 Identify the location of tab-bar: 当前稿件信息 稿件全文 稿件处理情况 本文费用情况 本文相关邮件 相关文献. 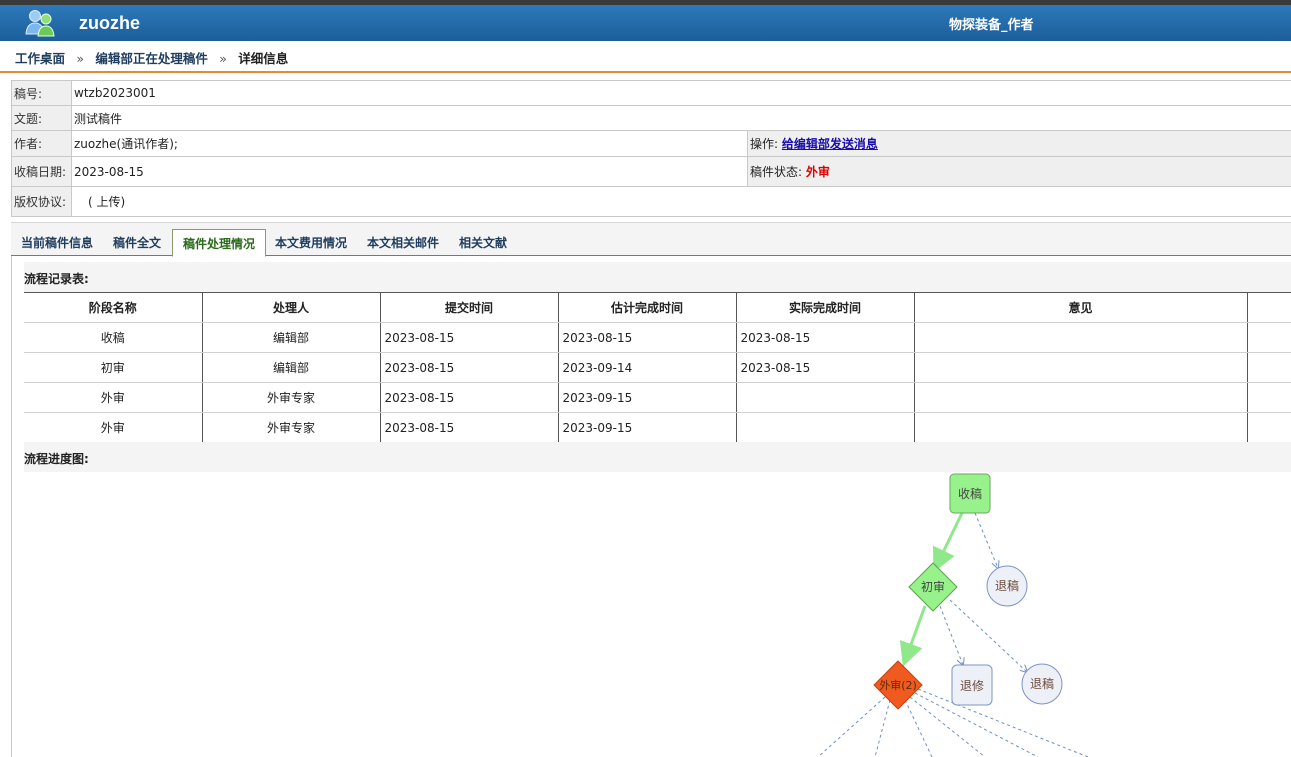
(651, 239).